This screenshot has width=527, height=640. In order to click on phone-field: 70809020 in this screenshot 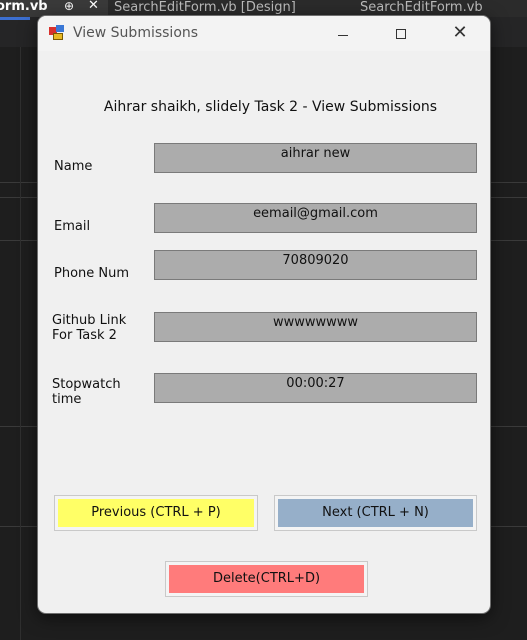, I will do `click(315, 265)`.